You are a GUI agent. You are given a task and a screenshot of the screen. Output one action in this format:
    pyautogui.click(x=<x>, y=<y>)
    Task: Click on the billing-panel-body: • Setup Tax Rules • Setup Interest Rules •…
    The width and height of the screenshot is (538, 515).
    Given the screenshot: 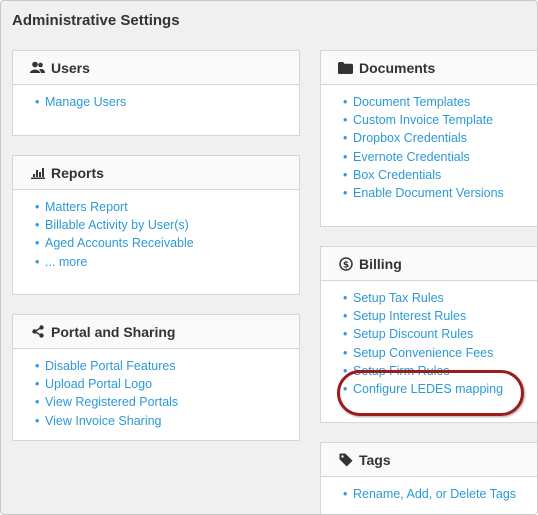 What is the action you would take?
    pyautogui.click(x=429, y=339)
    